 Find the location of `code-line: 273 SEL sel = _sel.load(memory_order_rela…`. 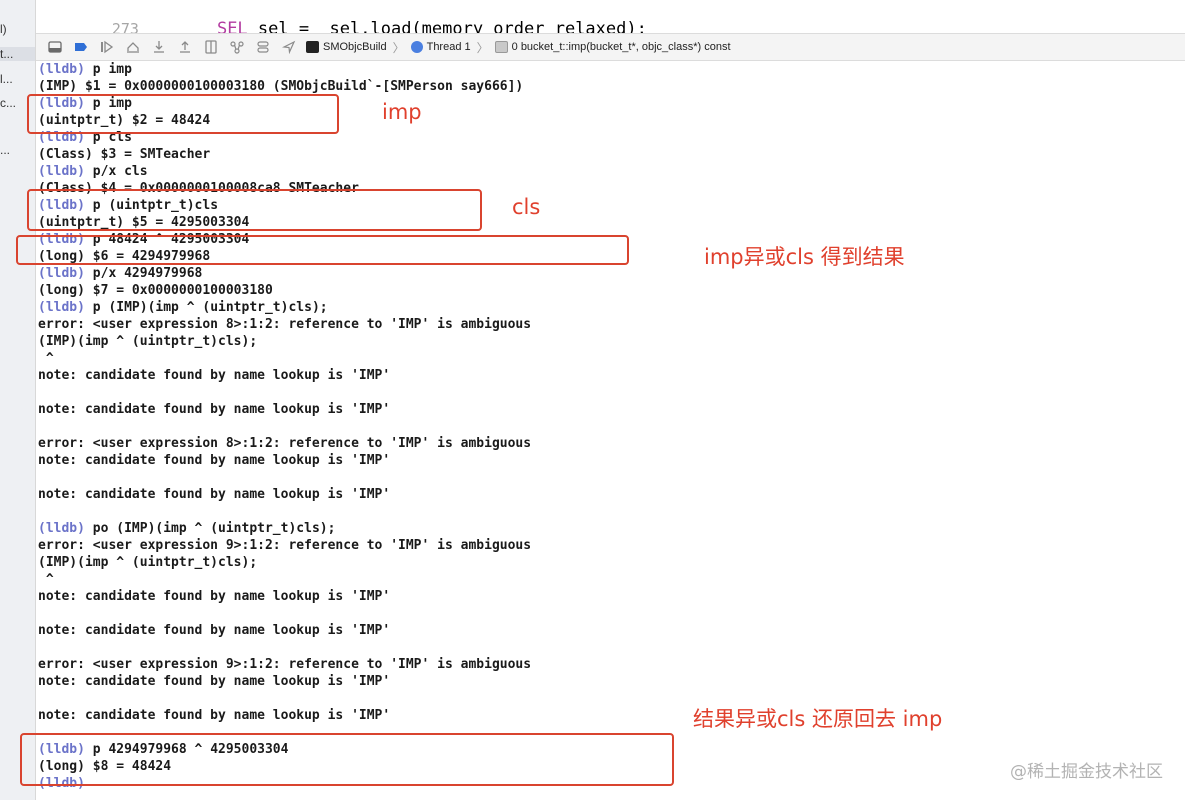

code-line: 273 SEL sel = _sel.load(memory_order_rela… is located at coordinates (610, 16).